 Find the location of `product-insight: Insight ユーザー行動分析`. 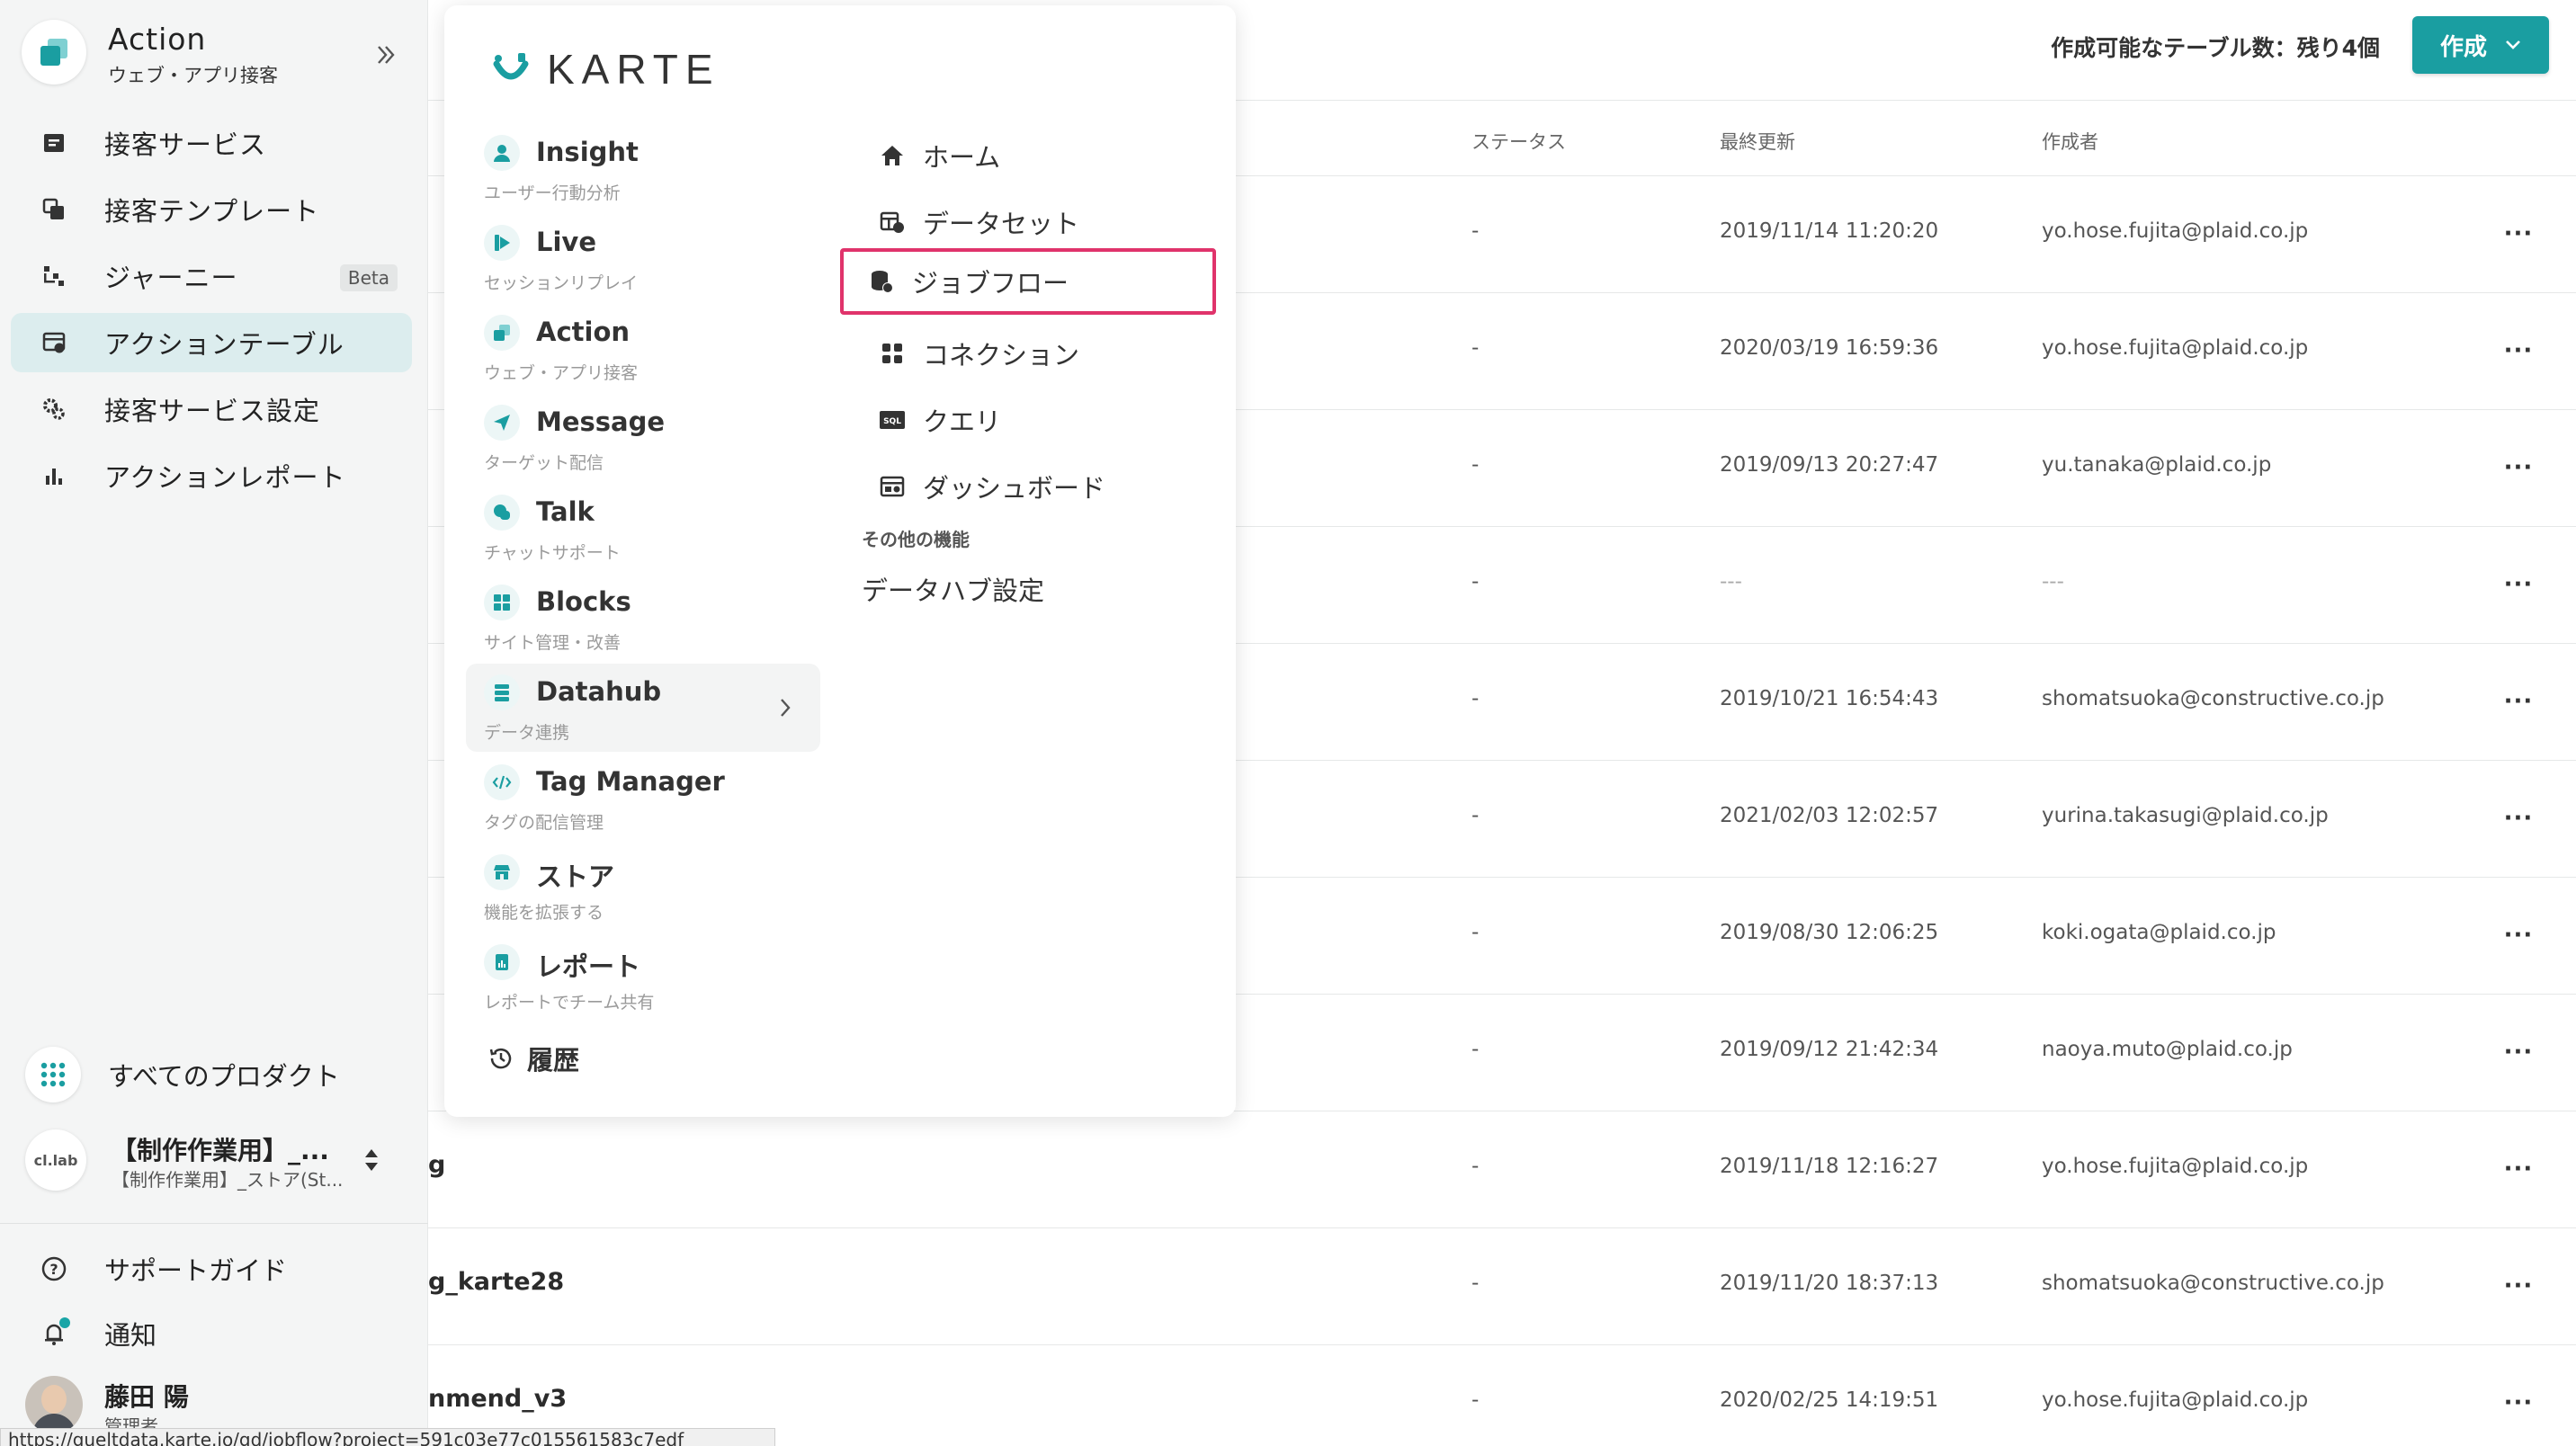

product-insight: Insight ユーザー行動分析 is located at coordinates (643, 168).